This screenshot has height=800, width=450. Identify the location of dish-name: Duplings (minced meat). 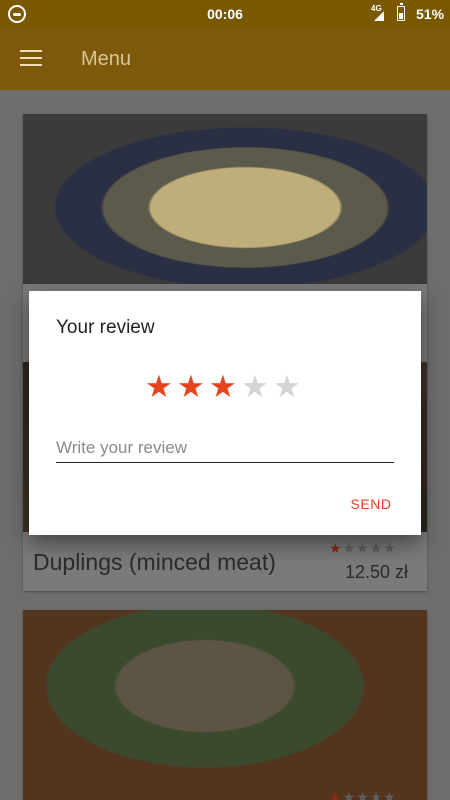
(154, 562).